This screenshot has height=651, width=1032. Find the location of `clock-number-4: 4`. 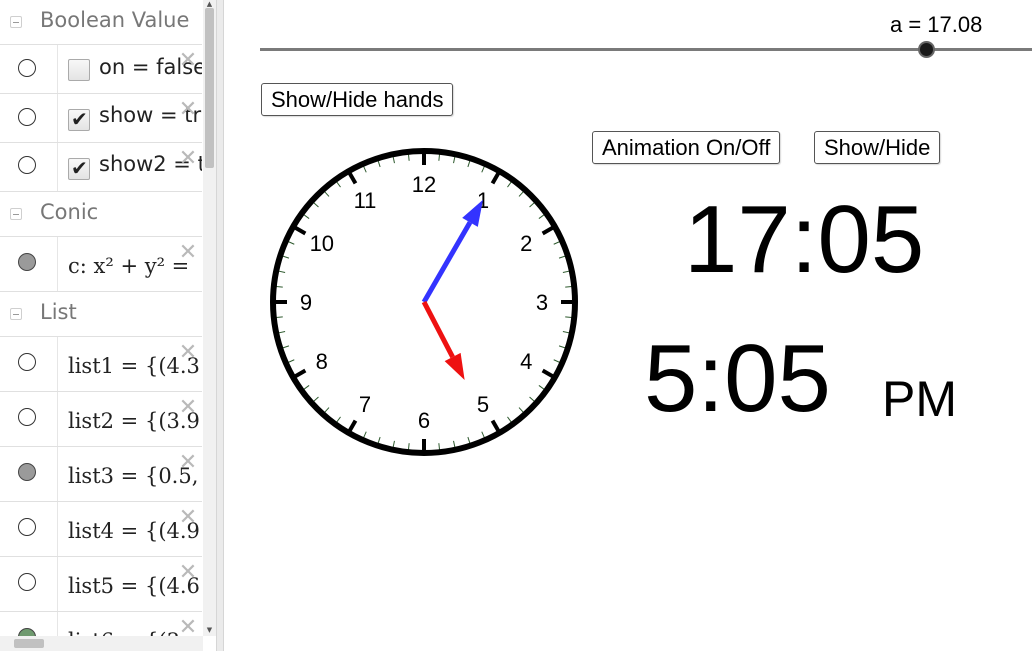

clock-number-4: 4 is located at coordinates (526, 361).